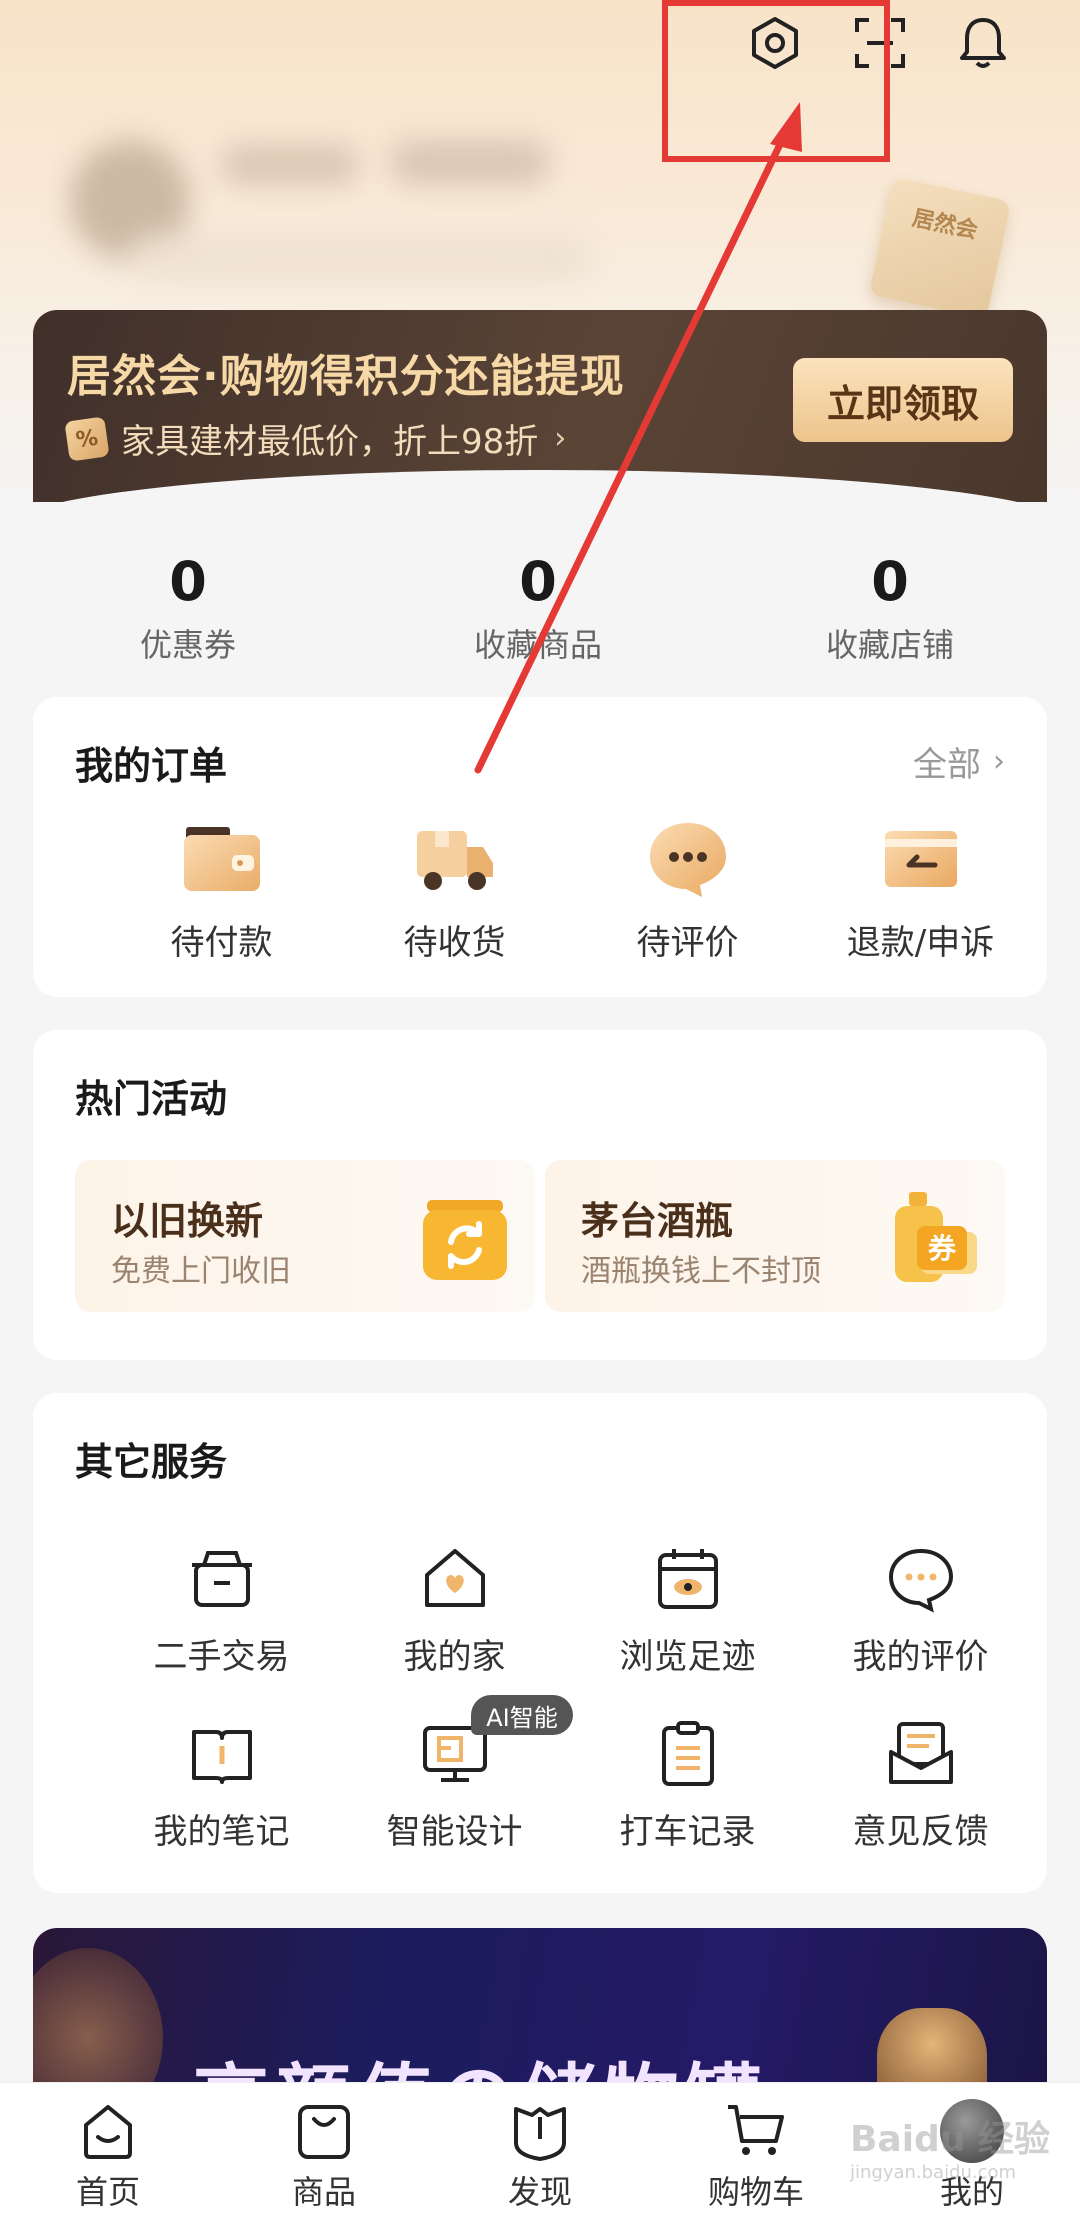 This screenshot has height=2224, width=1080. What do you see at coordinates (108, 2132) in the screenshot?
I see `home-smile-icon` at bounding box center [108, 2132].